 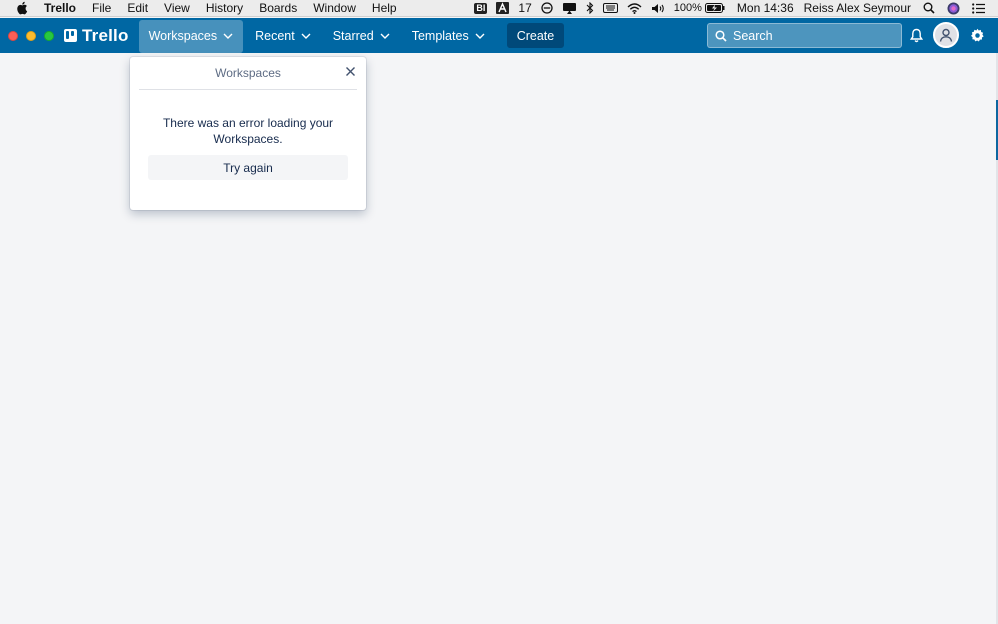 I want to click on battery-icon, so click(x=714, y=8).